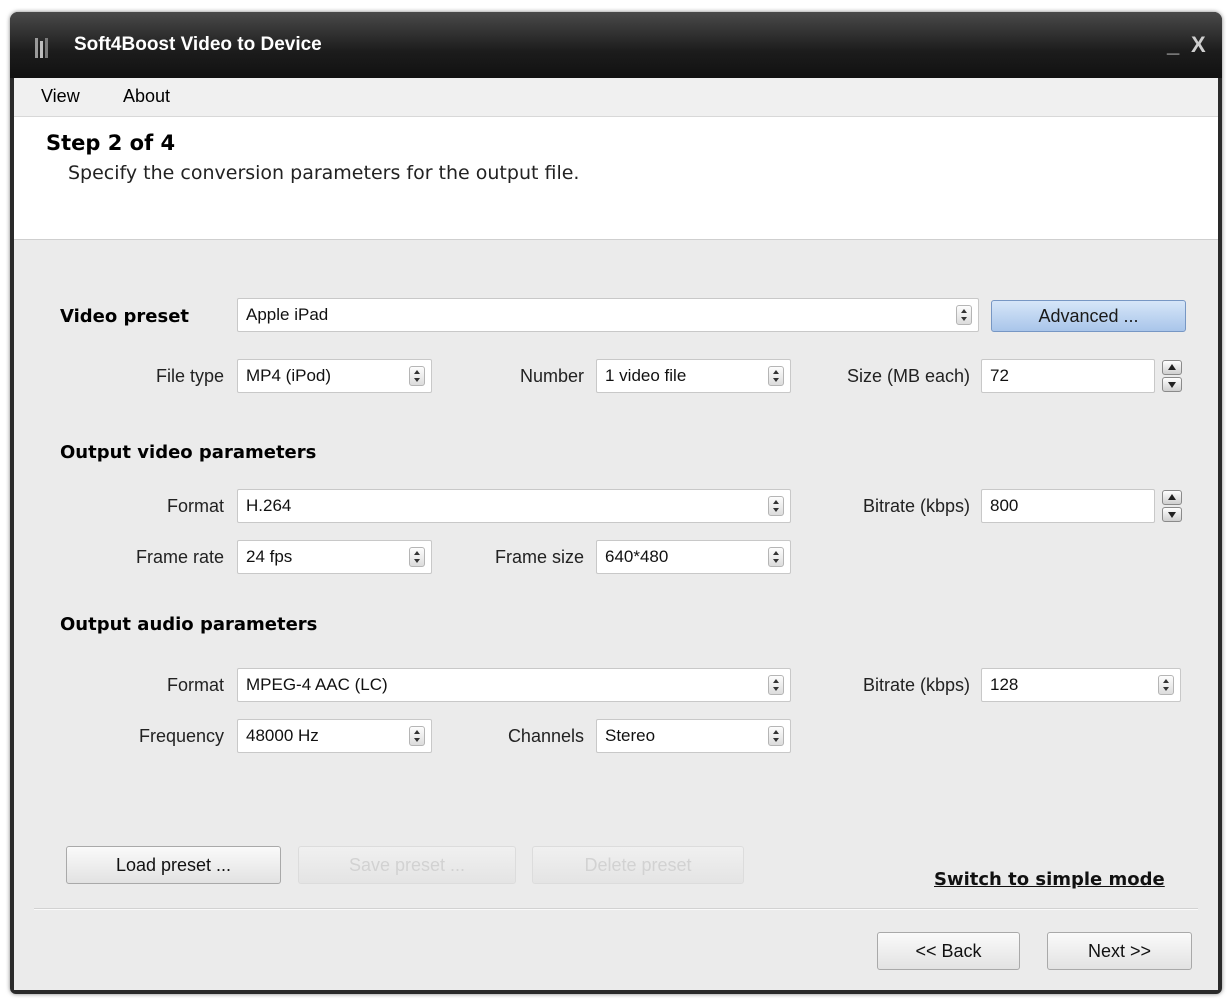  What do you see at coordinates (269, 505) in the screenshot?
I see `video-format-value: H.264` at bounding box center [269, 505].